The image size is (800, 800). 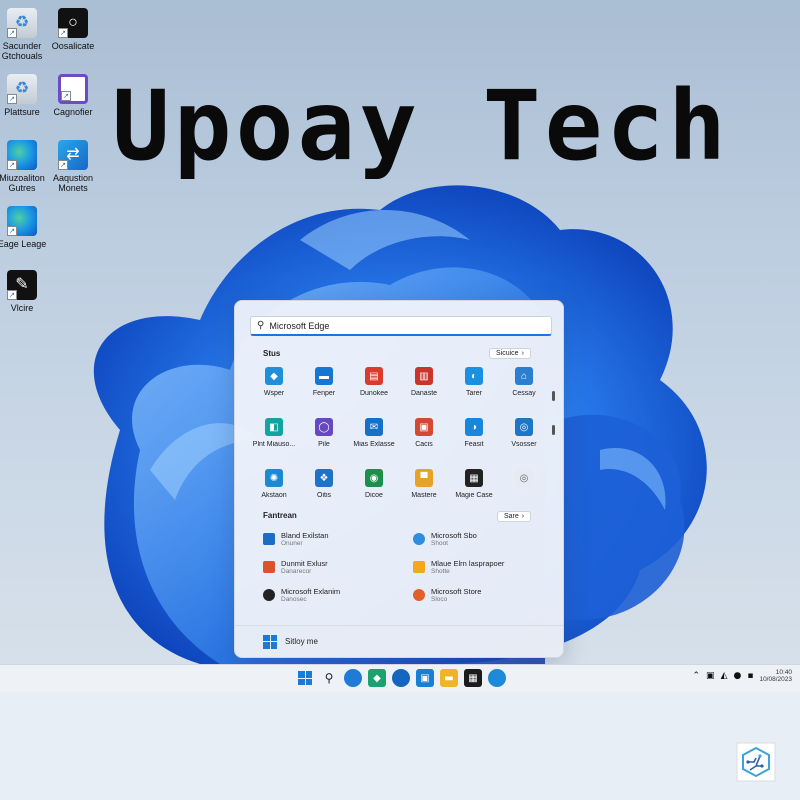 I want to click on pinned-app-label: Cacis, so click(x=424, y=444).